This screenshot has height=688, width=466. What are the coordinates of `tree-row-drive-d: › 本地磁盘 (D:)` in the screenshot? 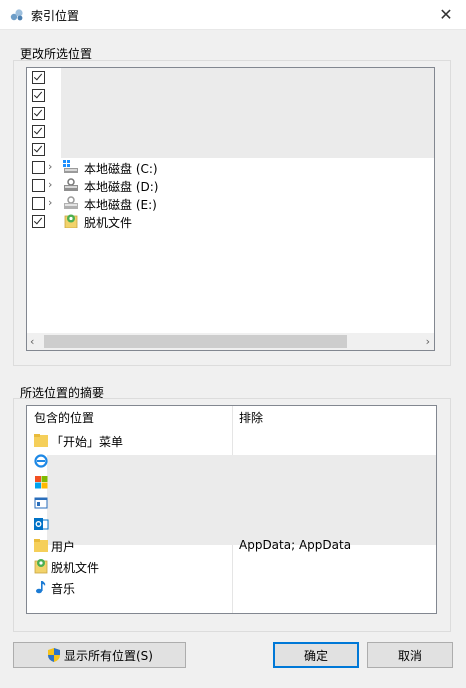 It's located at (230, 185).